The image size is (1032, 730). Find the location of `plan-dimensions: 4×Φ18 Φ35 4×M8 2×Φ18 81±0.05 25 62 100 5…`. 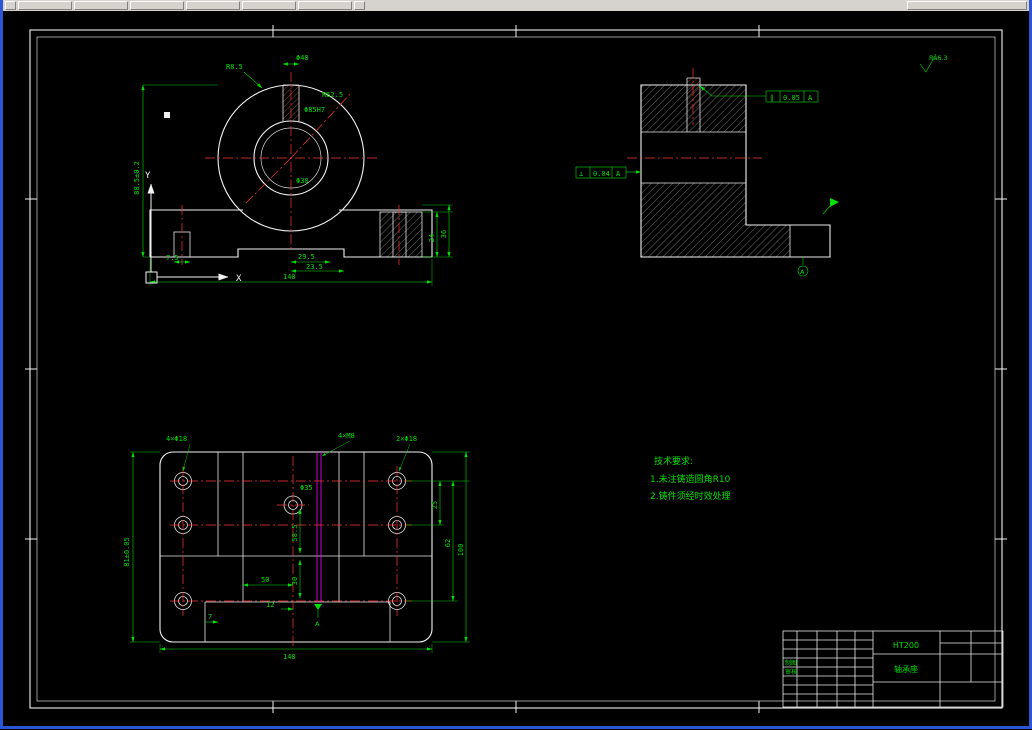

plan-dimensions: 4×Φ18 Φ35 4×M8 2×Φ18 81±0.05 25 62 100 5… is located at coordinates (296, 546).